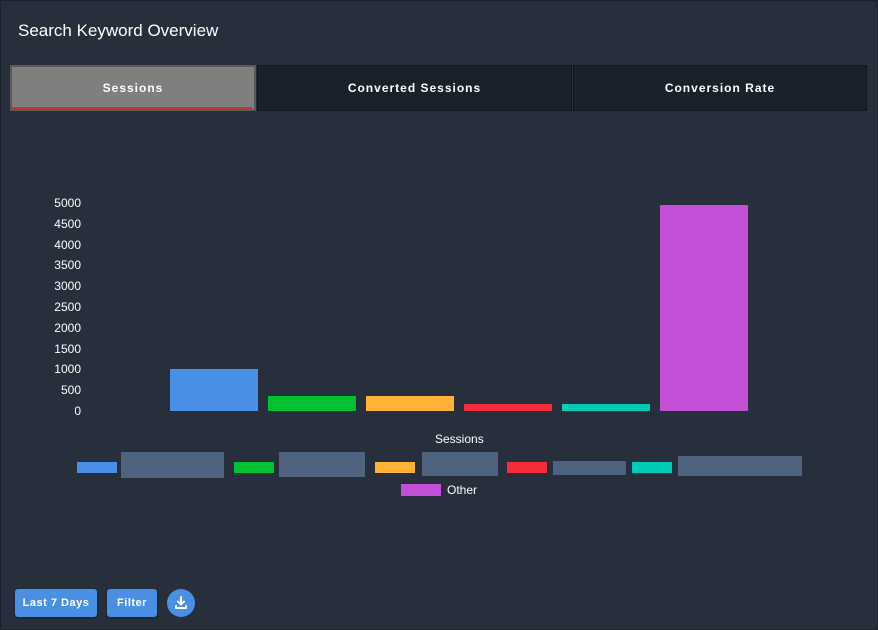 The image size is (878, 630). I want to click on y-tick-label: 2500, so click(67, 307).